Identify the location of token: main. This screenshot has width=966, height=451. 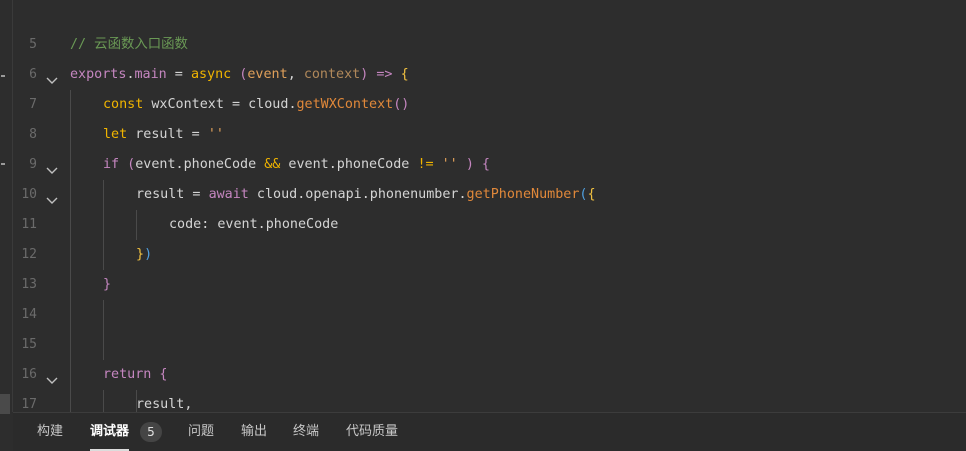
(150, 74).